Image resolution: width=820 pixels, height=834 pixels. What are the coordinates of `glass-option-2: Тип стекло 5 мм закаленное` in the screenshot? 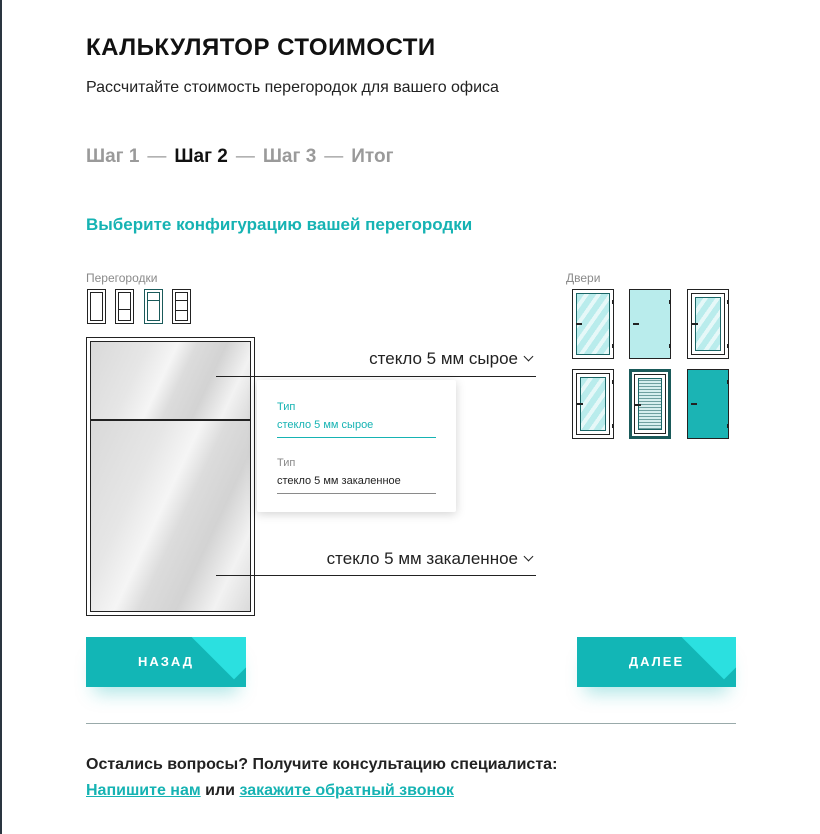 It's located at (356, 475).